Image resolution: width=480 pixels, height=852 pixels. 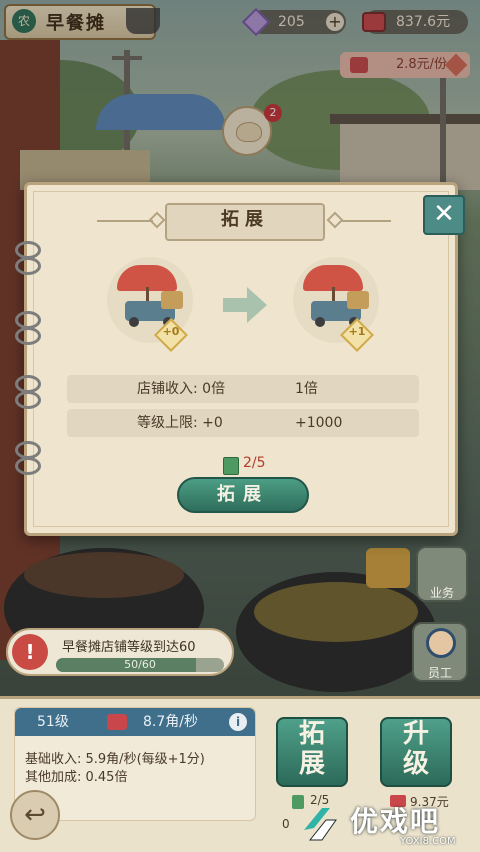 What do you see at coordinates (35, 815) in the screenshot?
I see `back-button: ↩` at bounding box center [35, 815].